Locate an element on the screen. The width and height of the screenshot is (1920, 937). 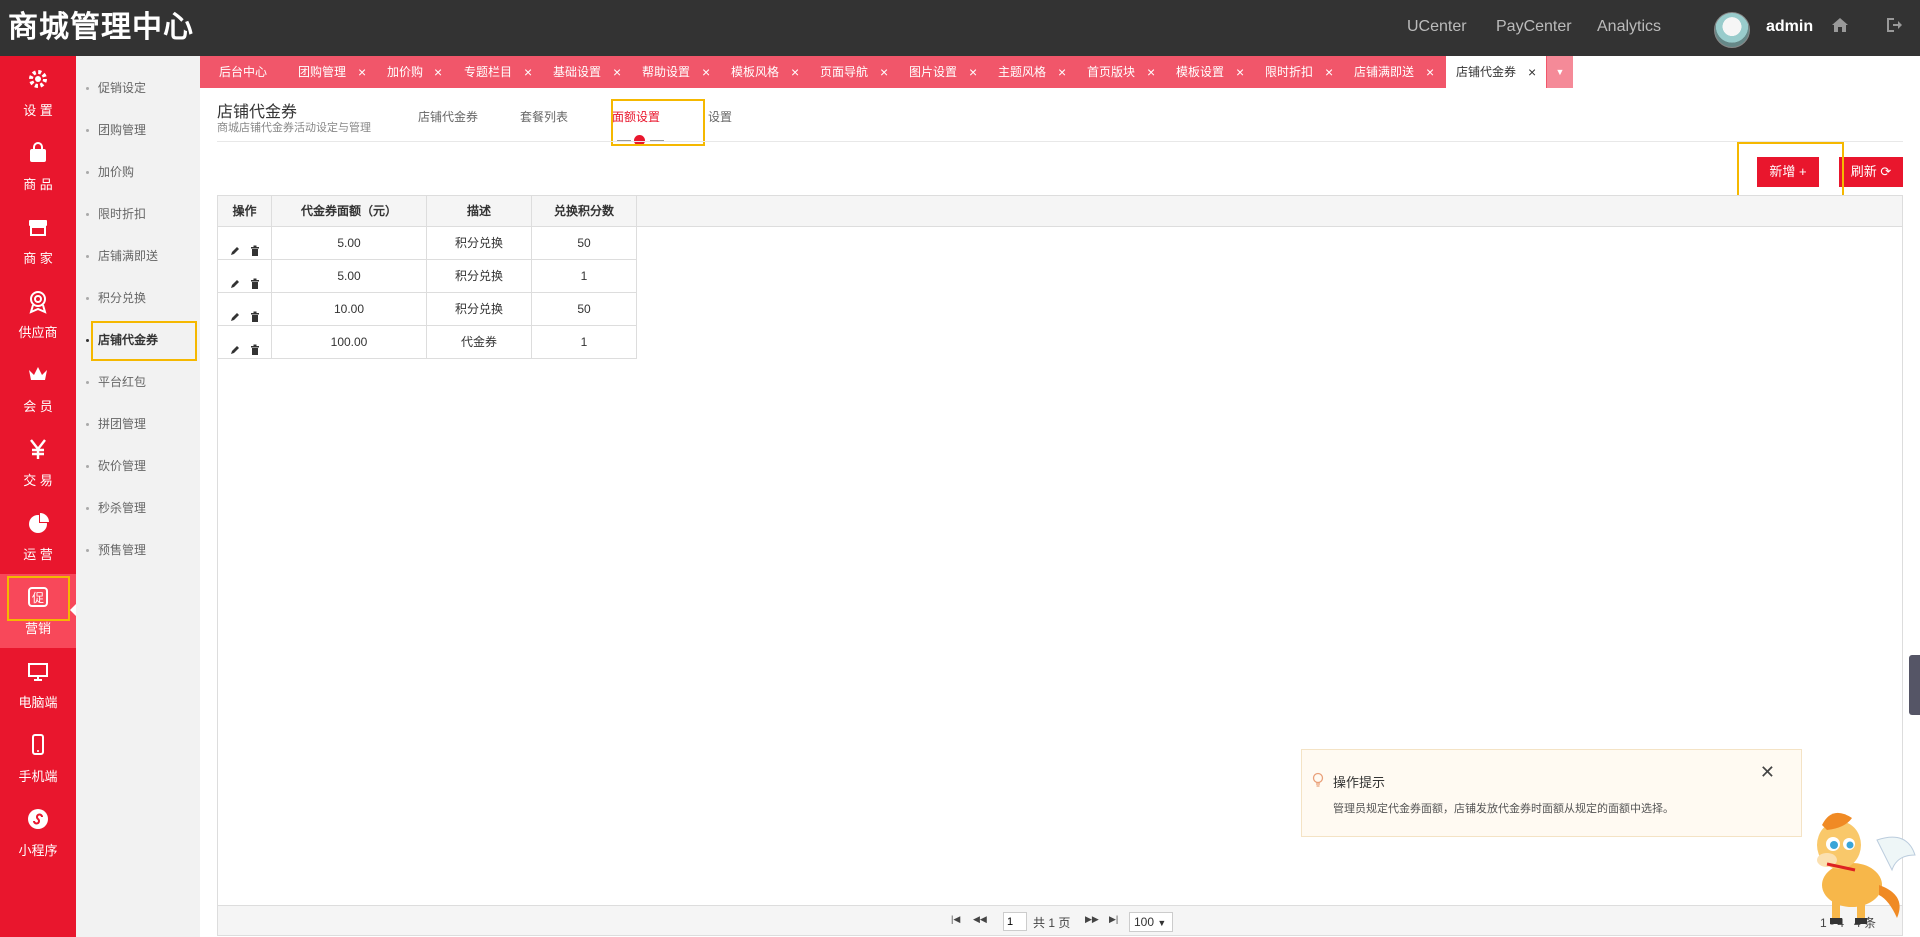
page-size-select: 100 ▼ is located at coordinates (1151, 922).